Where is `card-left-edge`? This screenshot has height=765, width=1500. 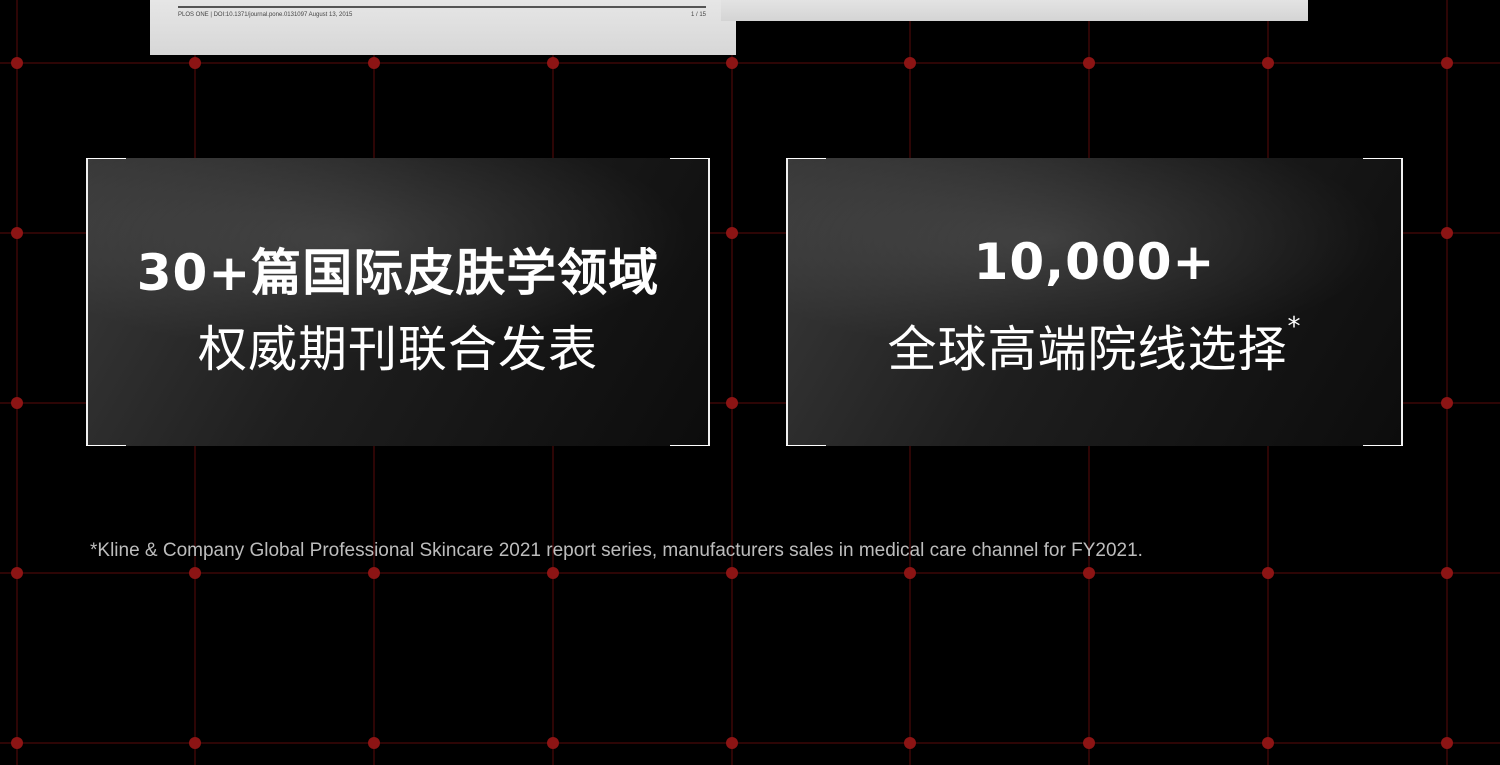 card-left-edge is located at coordinates (787, 302).